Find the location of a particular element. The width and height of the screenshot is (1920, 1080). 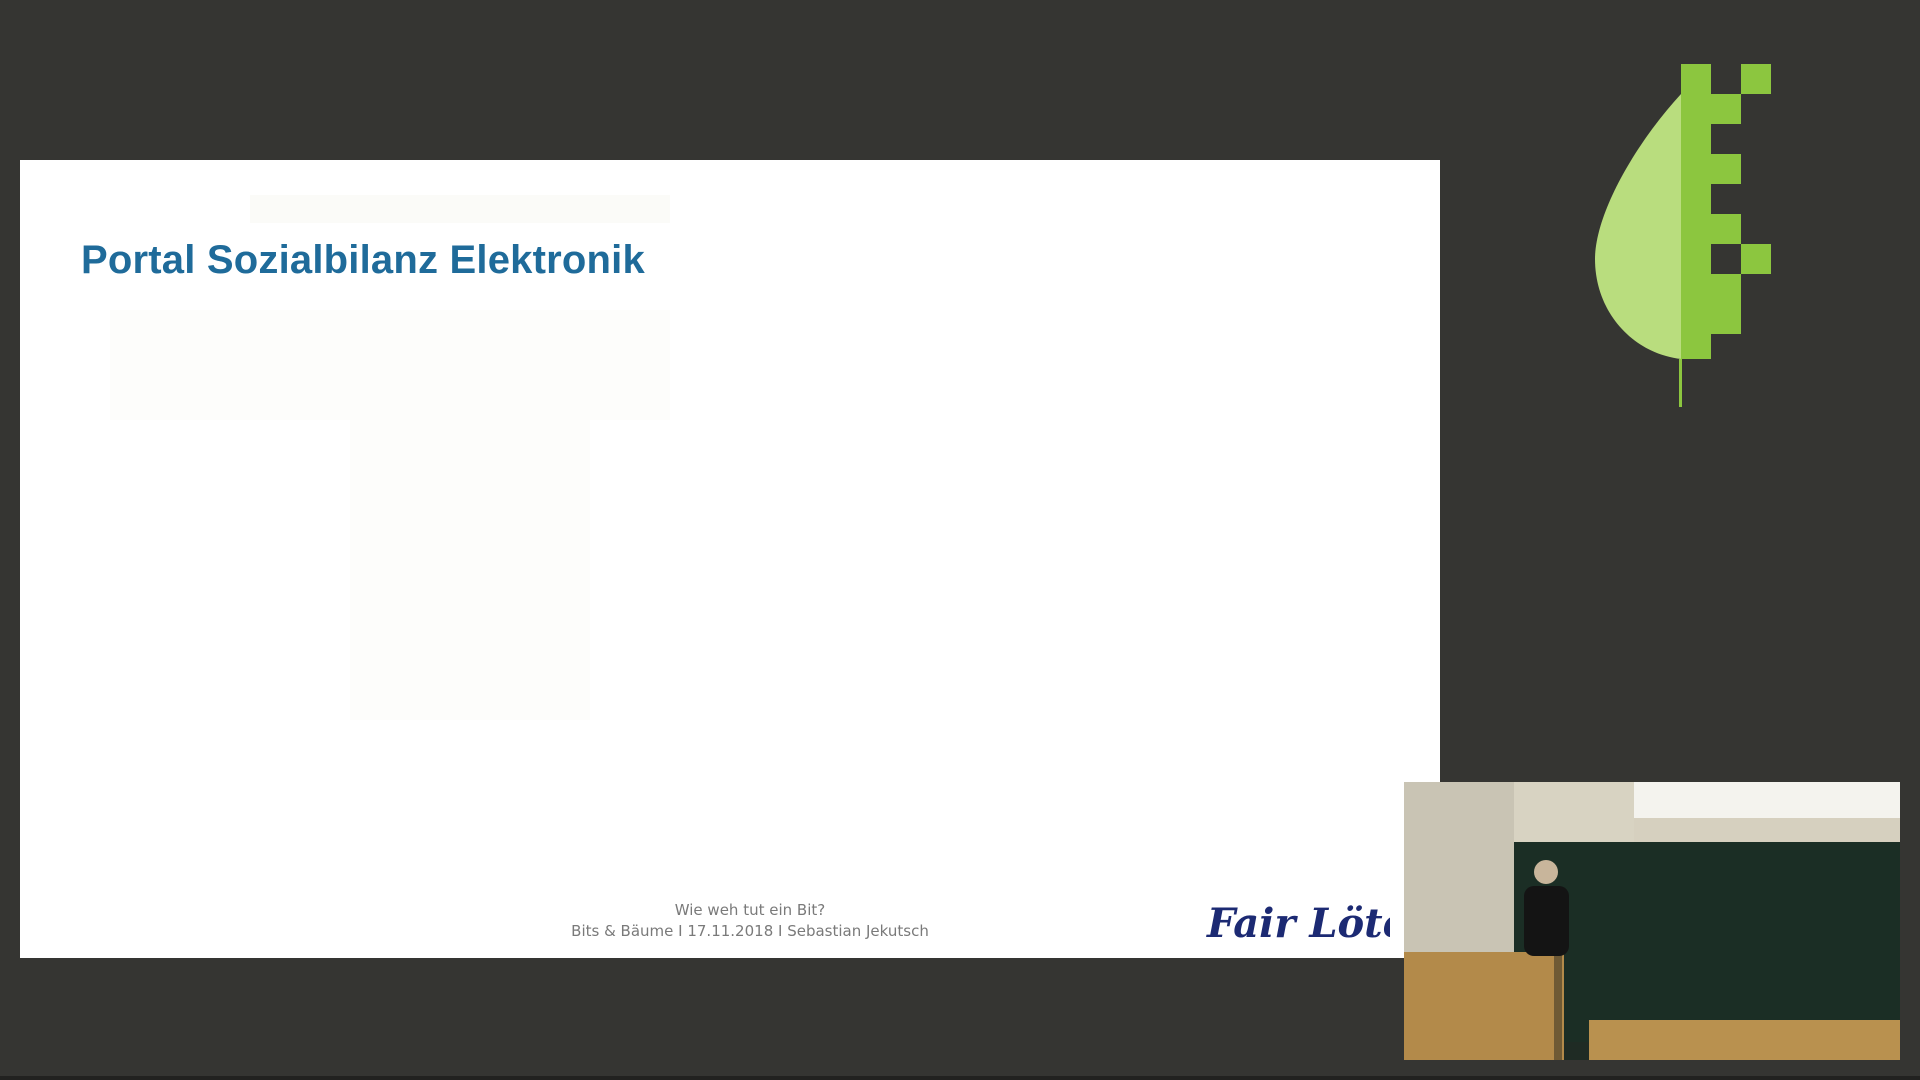

slide-title: Portal Sozialbilanz Elektronik is located at coordinates (363, 260).